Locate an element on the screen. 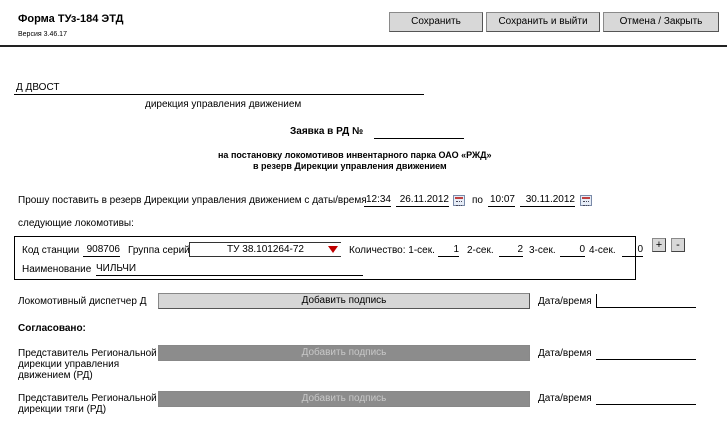 This screenshot has width=727, height=425. add-row-button: + is located at coordinates (659, 245).